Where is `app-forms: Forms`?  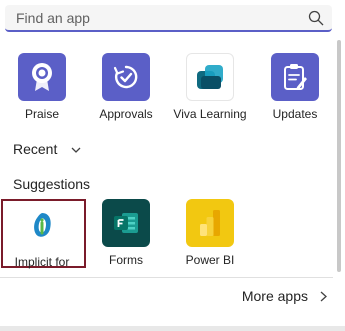
app-forms: Forms is located at coordinates (126, 233).